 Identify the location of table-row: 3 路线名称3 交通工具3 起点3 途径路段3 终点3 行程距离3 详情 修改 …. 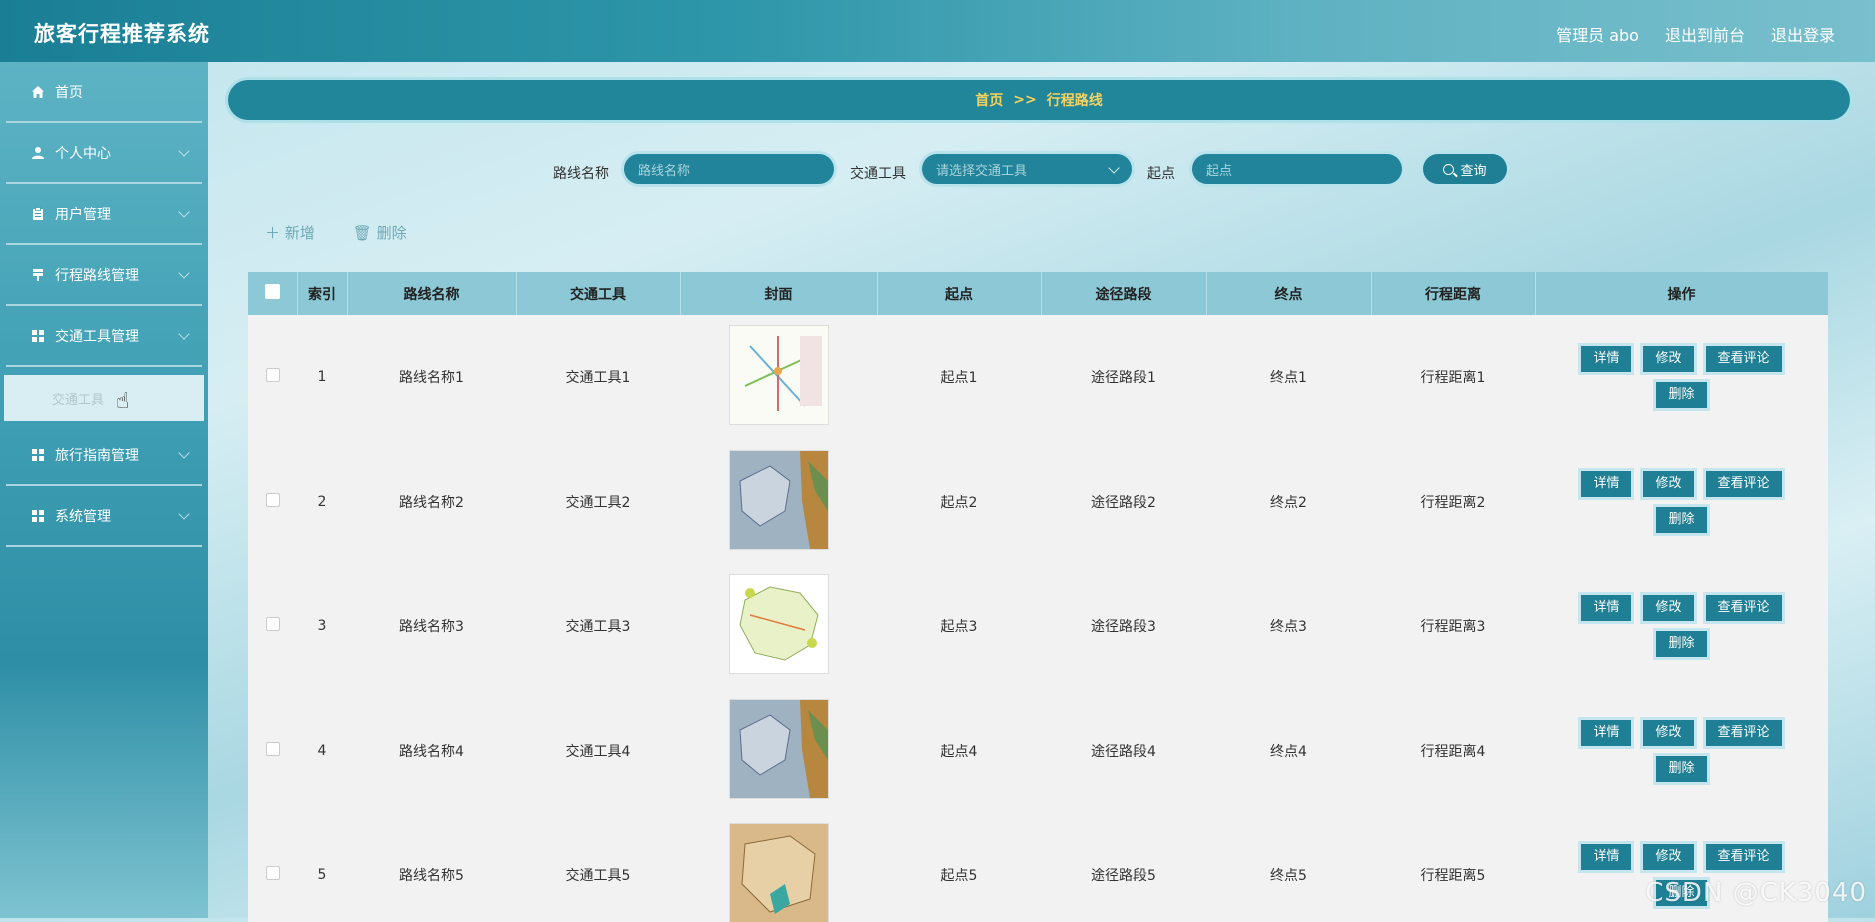
(1038, 626).